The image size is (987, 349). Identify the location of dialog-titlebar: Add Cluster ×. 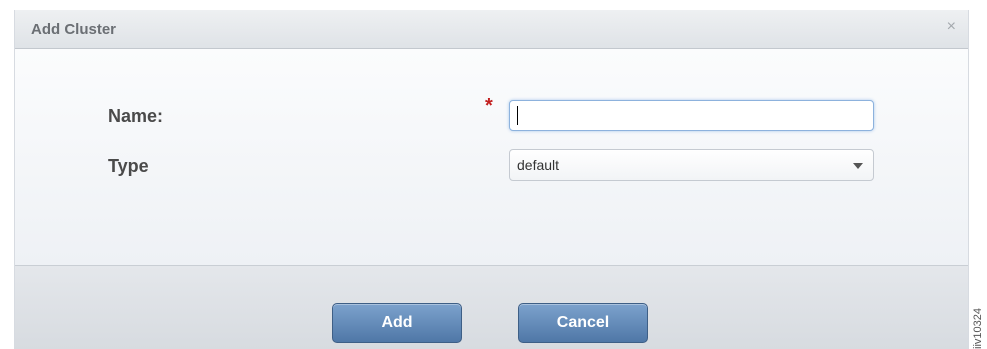
(491, 29).